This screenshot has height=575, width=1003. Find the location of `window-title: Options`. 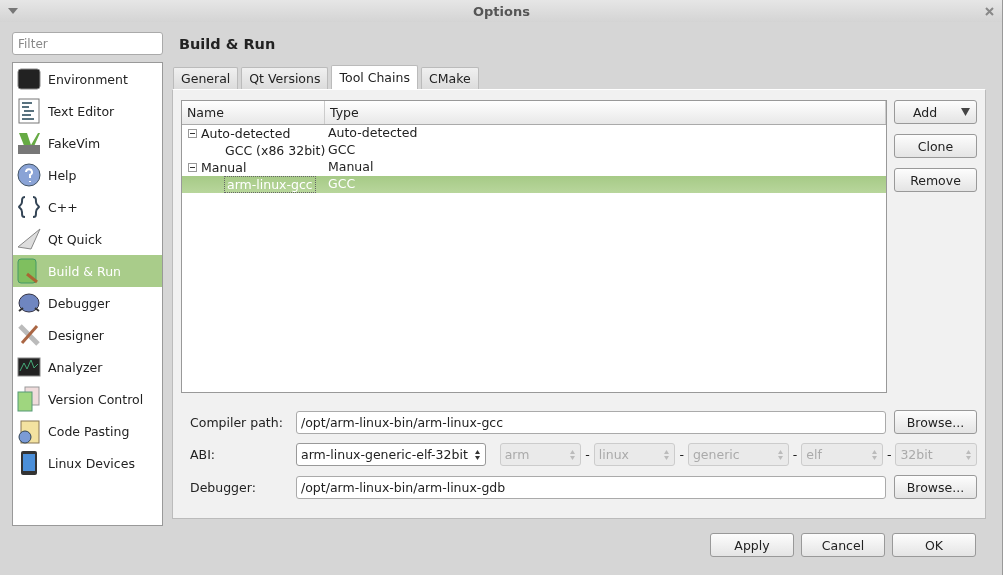

window-title: Options is located at coordinates (501, 11).